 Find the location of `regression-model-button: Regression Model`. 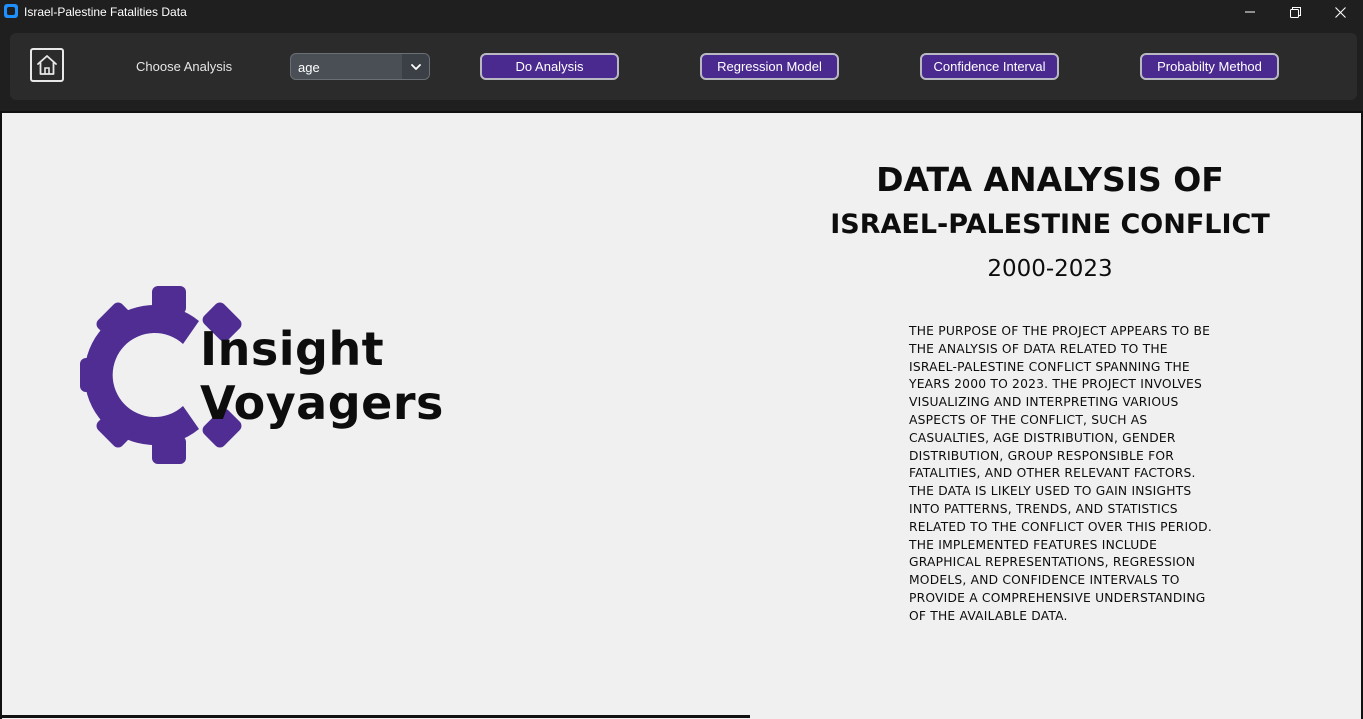

regression-model-button: Regression Model is located at coordinates (769, 66).